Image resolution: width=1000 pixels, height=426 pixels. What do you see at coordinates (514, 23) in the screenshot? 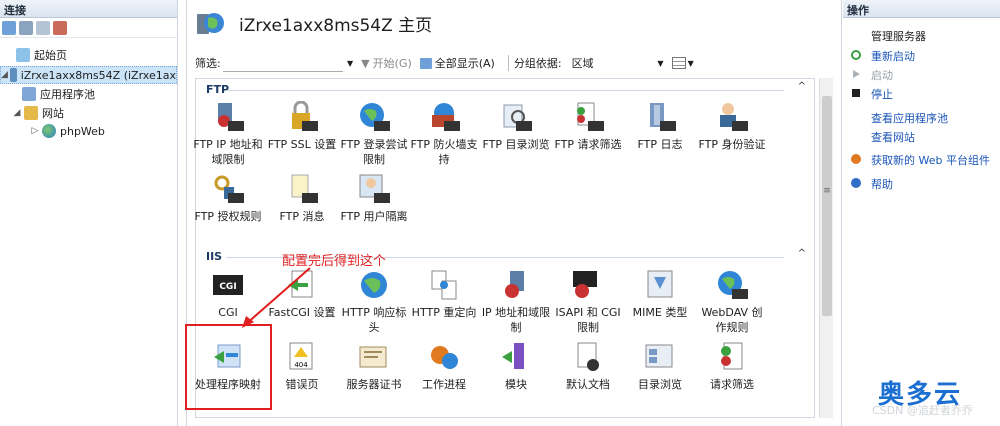
I see `title-row: iZrxe1axx8ms54Z 主页` at bounding box center [514, 23].